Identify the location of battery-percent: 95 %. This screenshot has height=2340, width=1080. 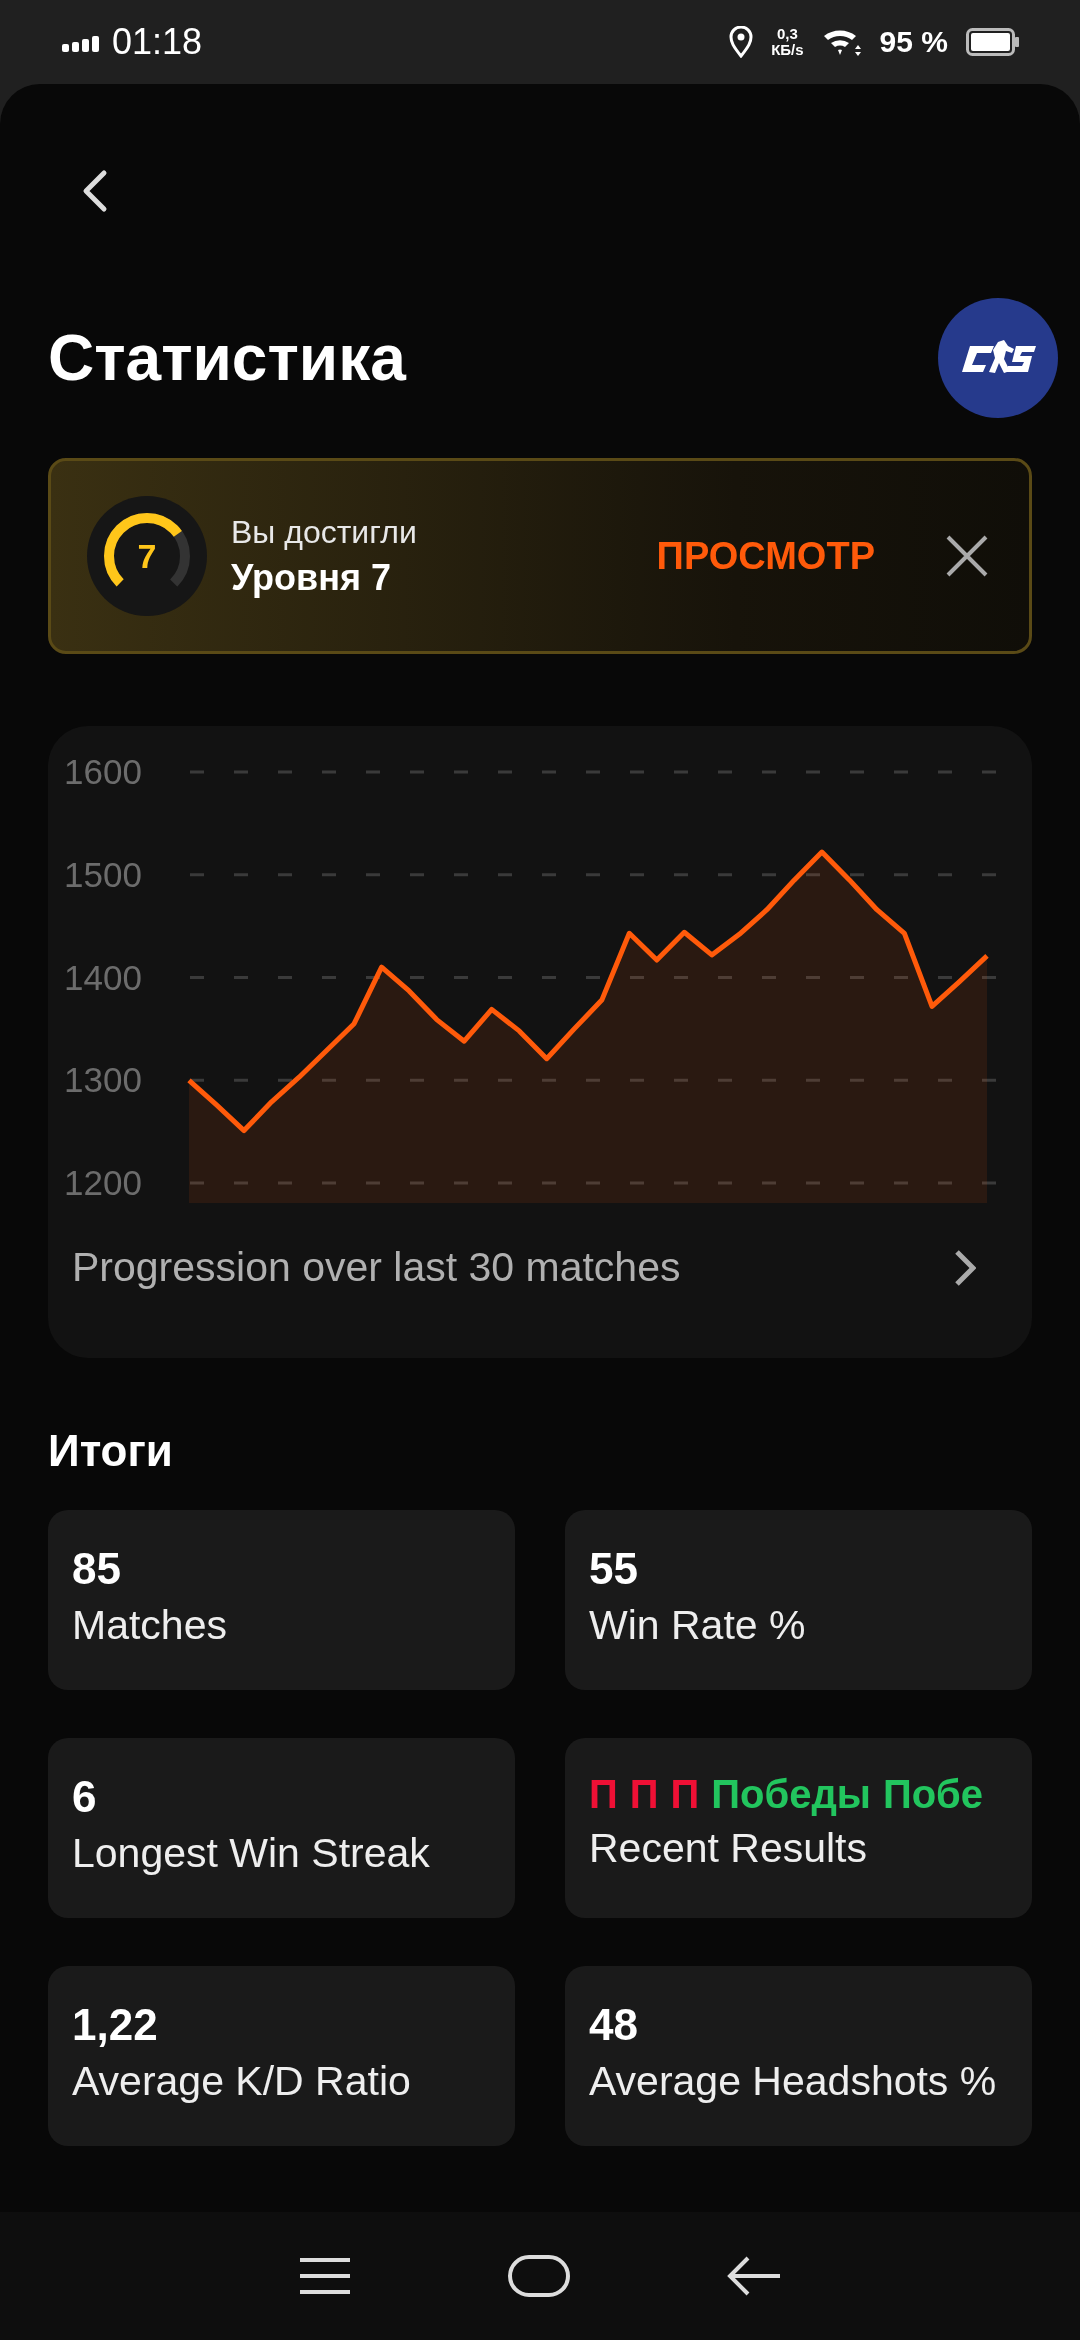
(913, 42).